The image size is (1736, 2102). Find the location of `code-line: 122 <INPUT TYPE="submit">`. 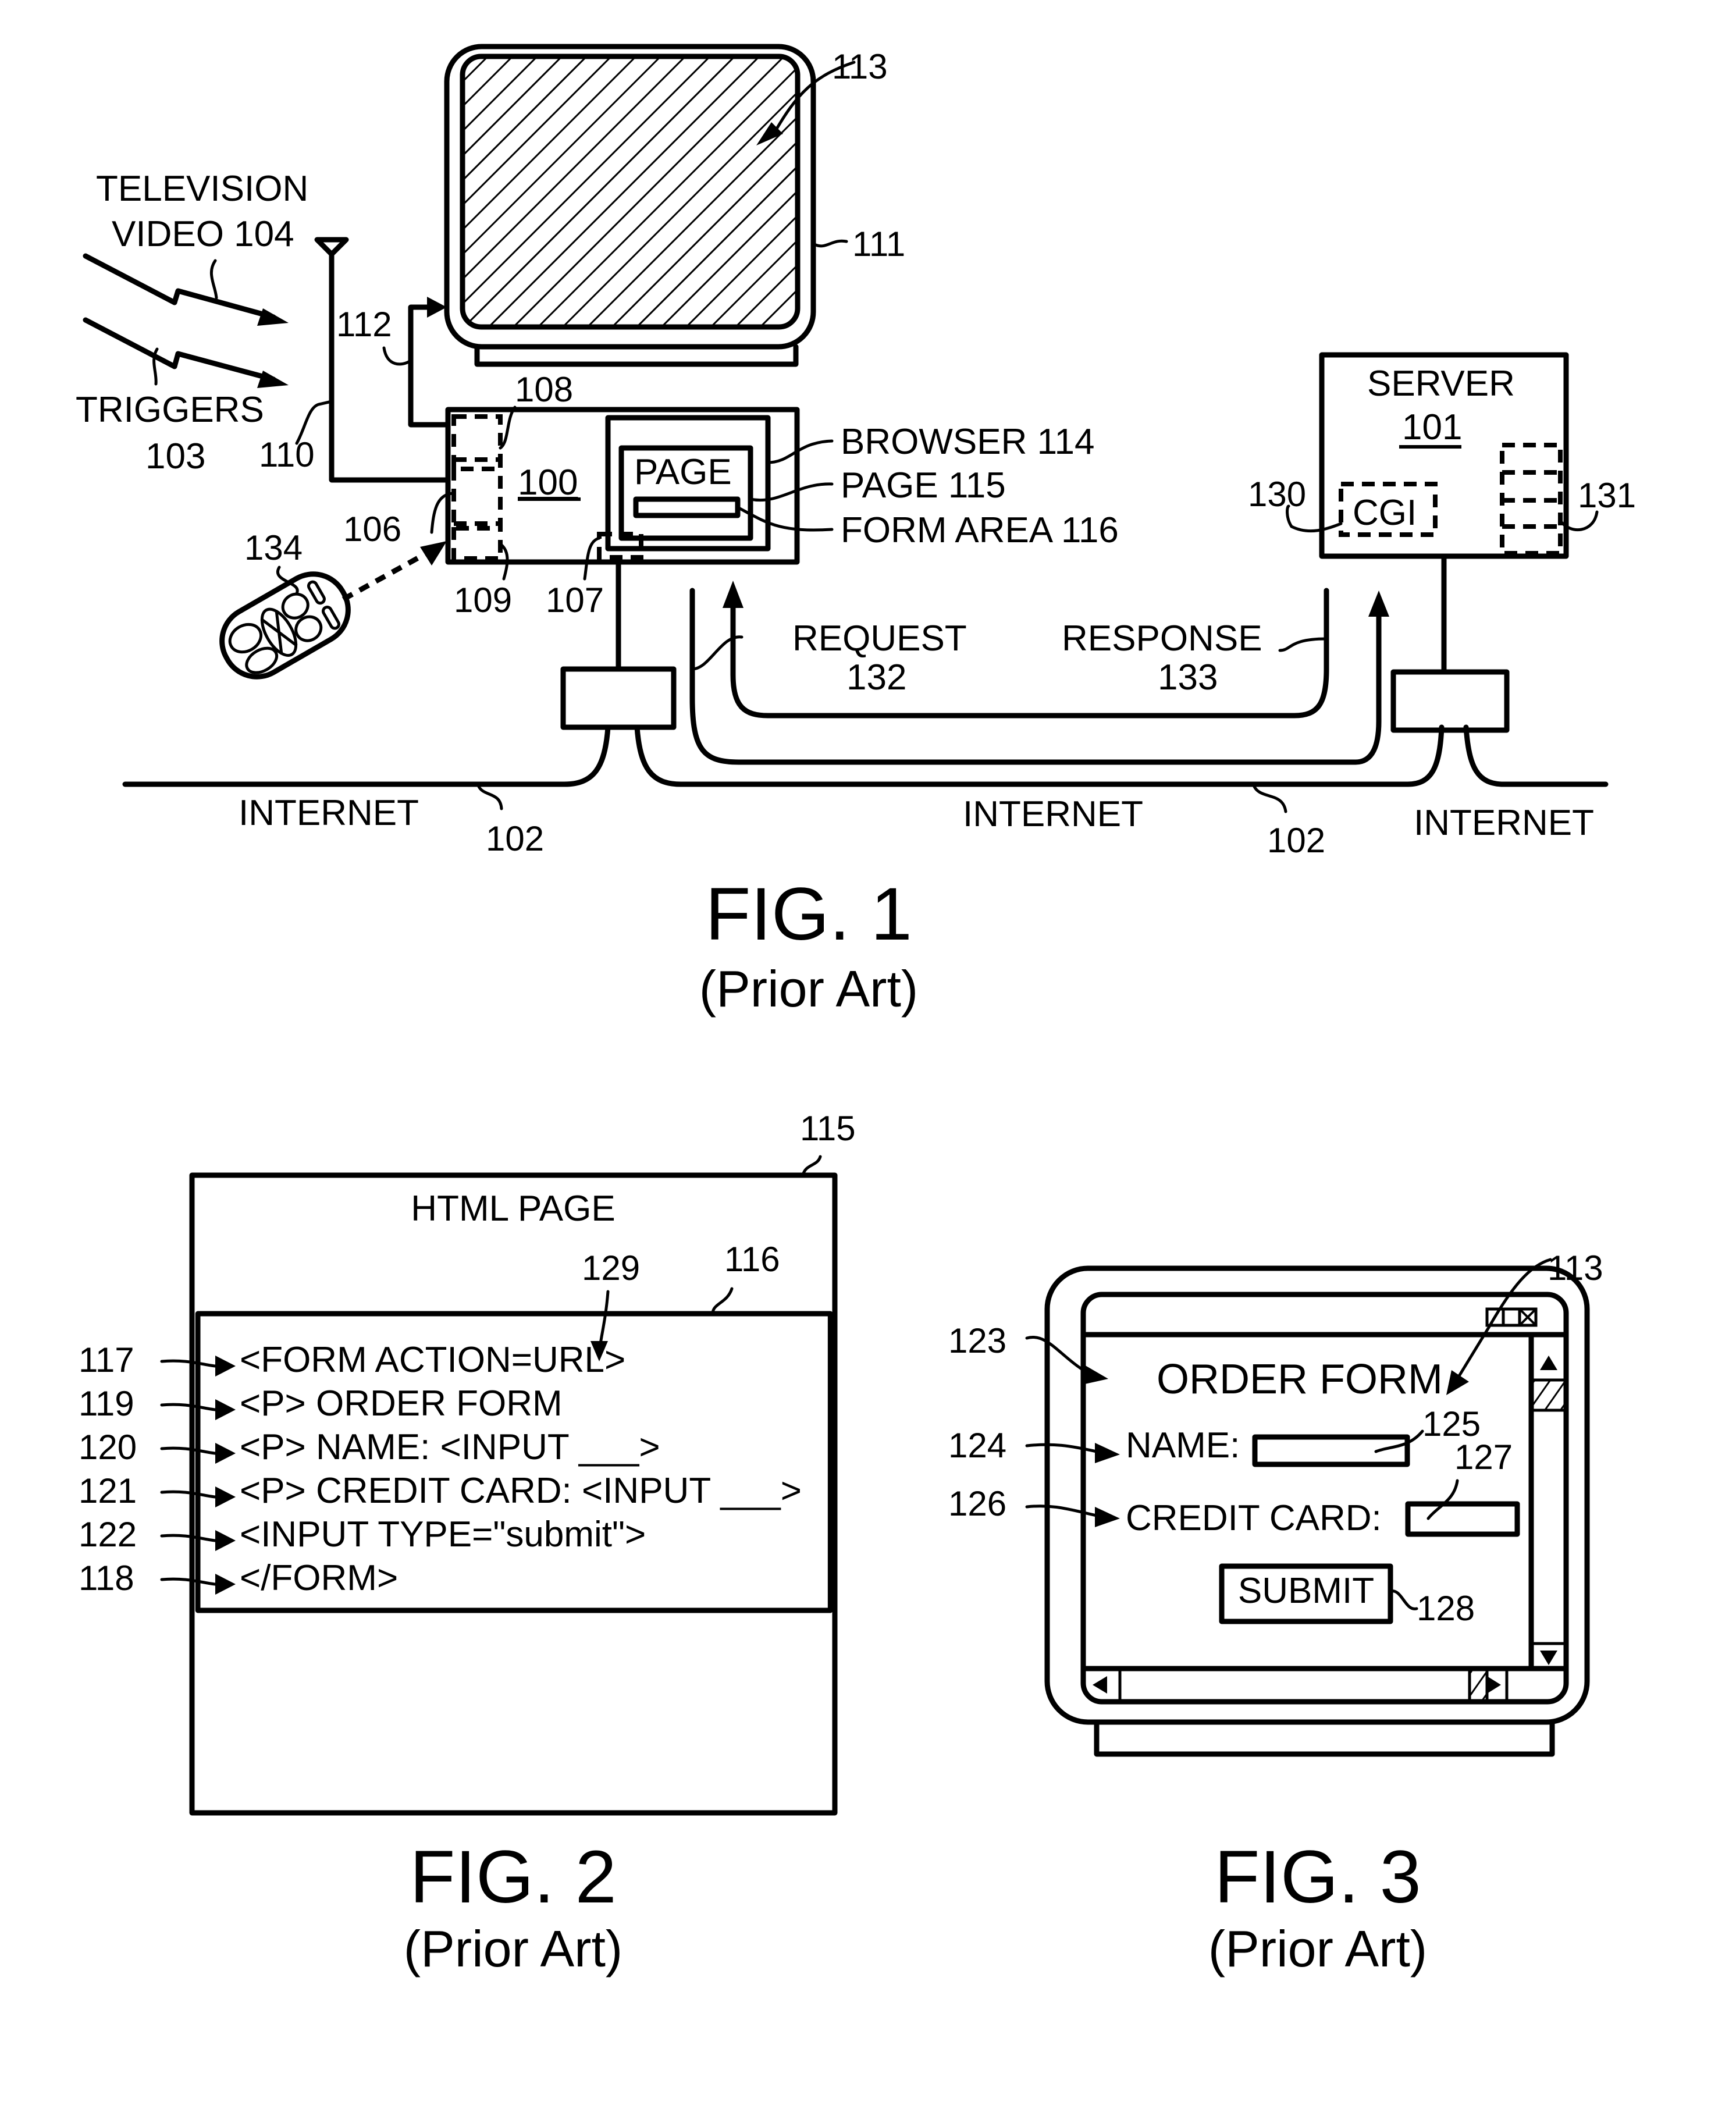

code-line: 122 <INPUT TYPE="submit"> is located at coordinates (363, 1535).